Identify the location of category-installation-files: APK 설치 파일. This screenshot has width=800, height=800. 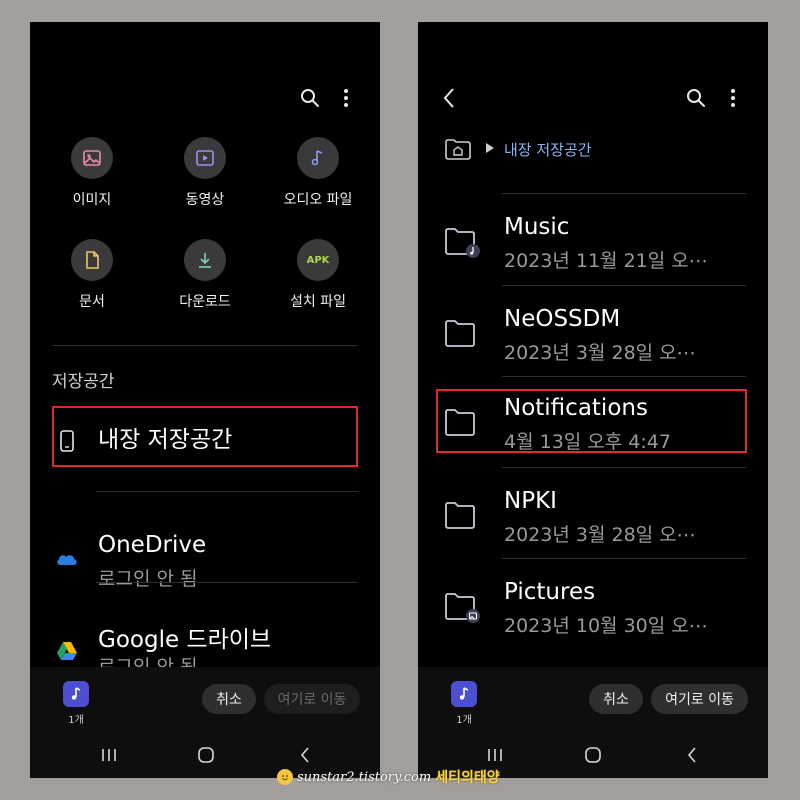
(318, 275).